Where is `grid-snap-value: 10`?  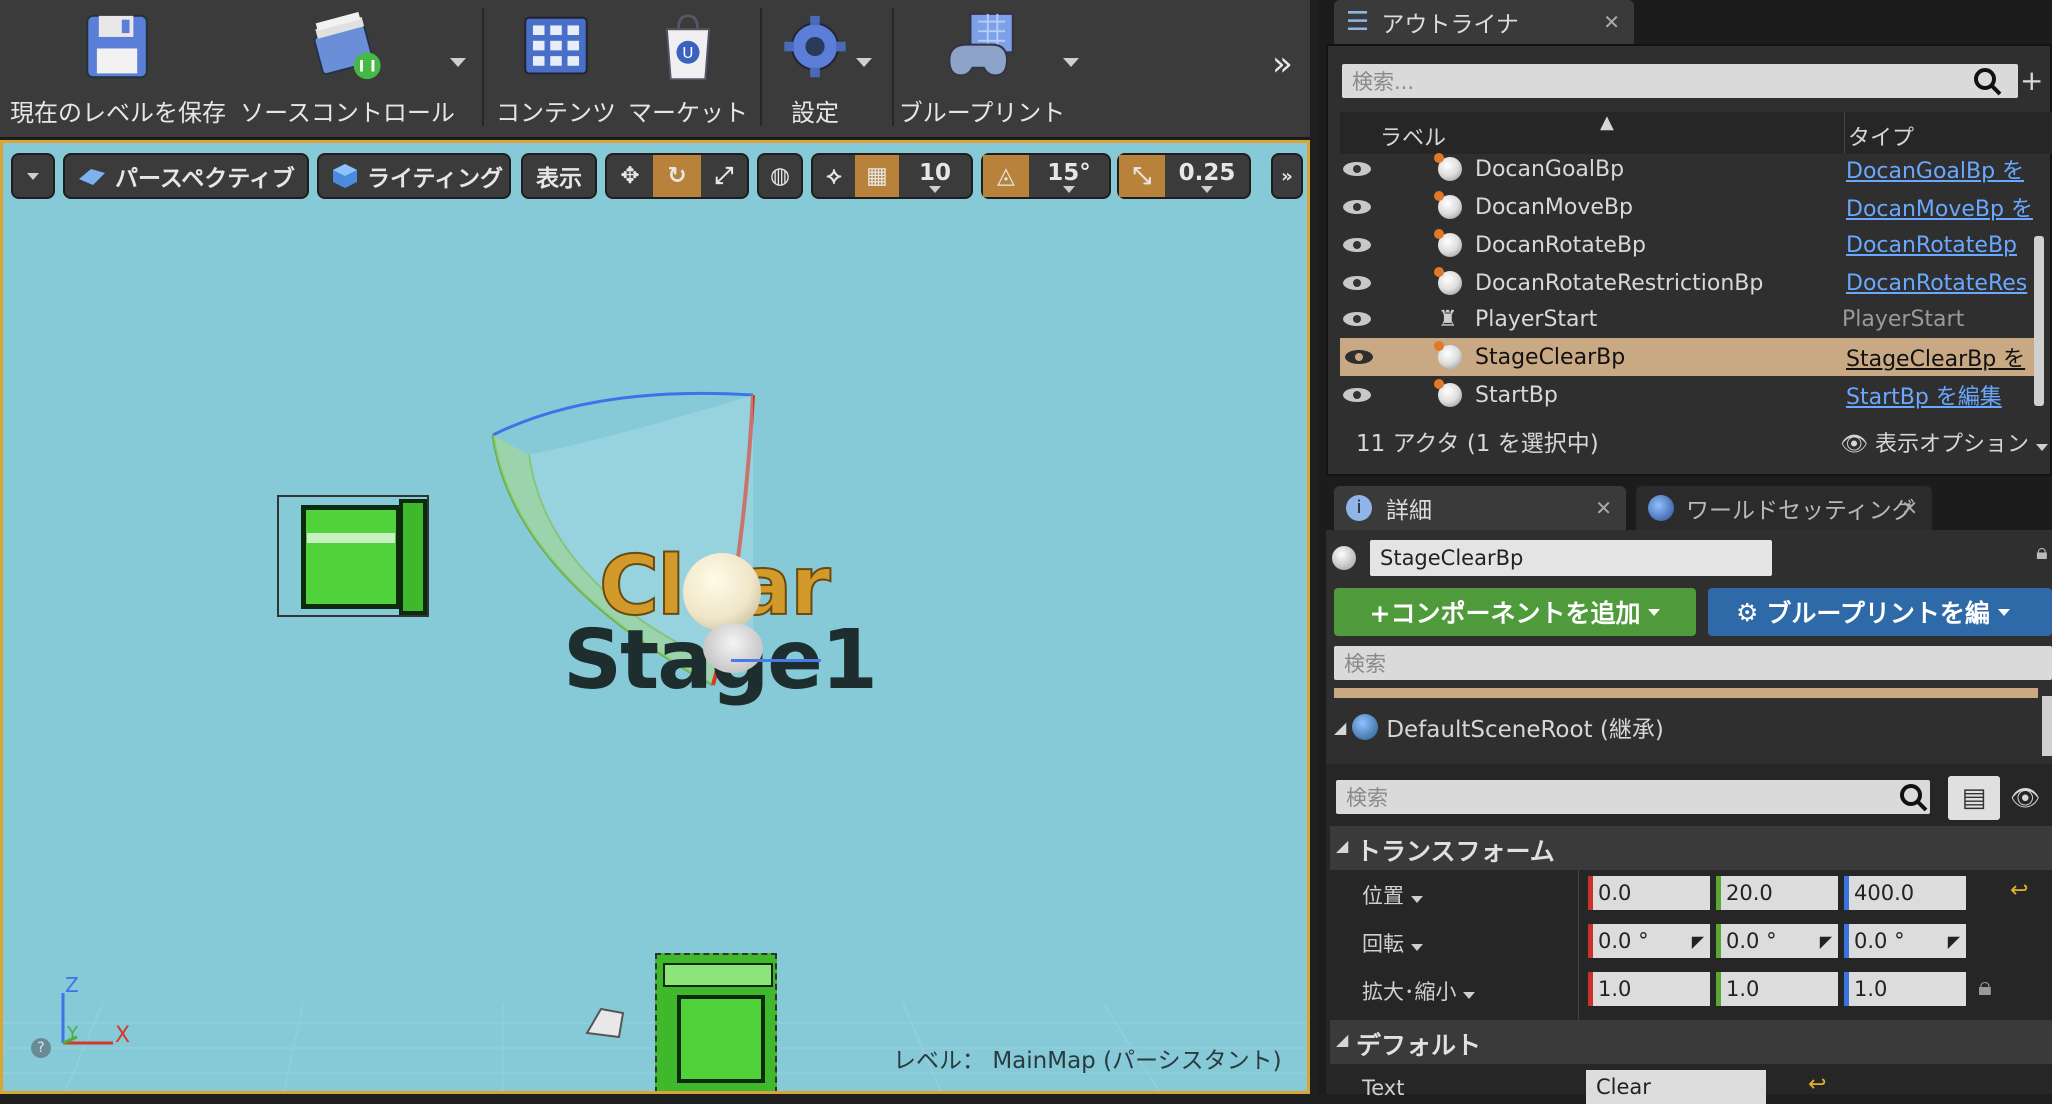 grid-snap-value: 10 is located at coordinates (935, 176).